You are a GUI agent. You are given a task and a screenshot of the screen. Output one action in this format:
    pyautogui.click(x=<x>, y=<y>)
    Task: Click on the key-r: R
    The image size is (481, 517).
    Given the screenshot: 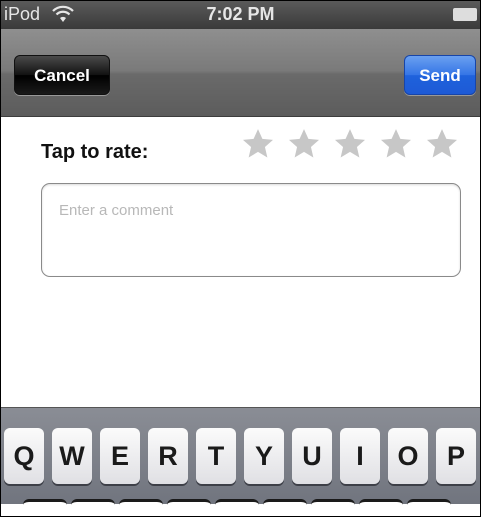 What is the action you would take?
    pyautogui.click(x=168, y=456)
    